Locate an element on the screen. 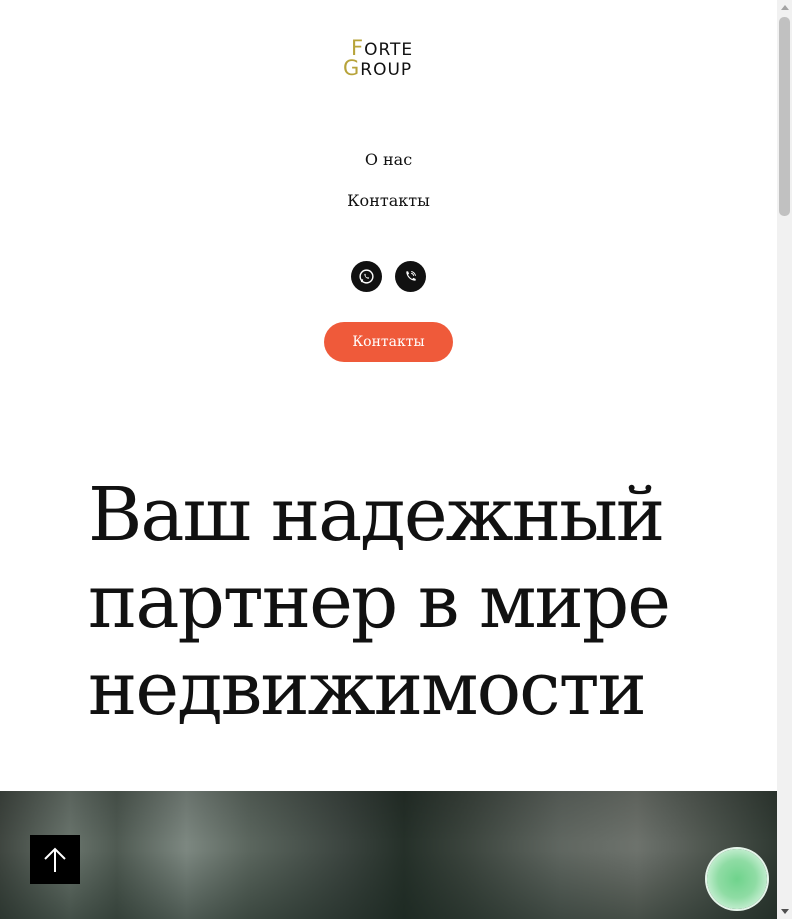  scrollbar-down-arrow-icon is located at coordinates (785, 911).